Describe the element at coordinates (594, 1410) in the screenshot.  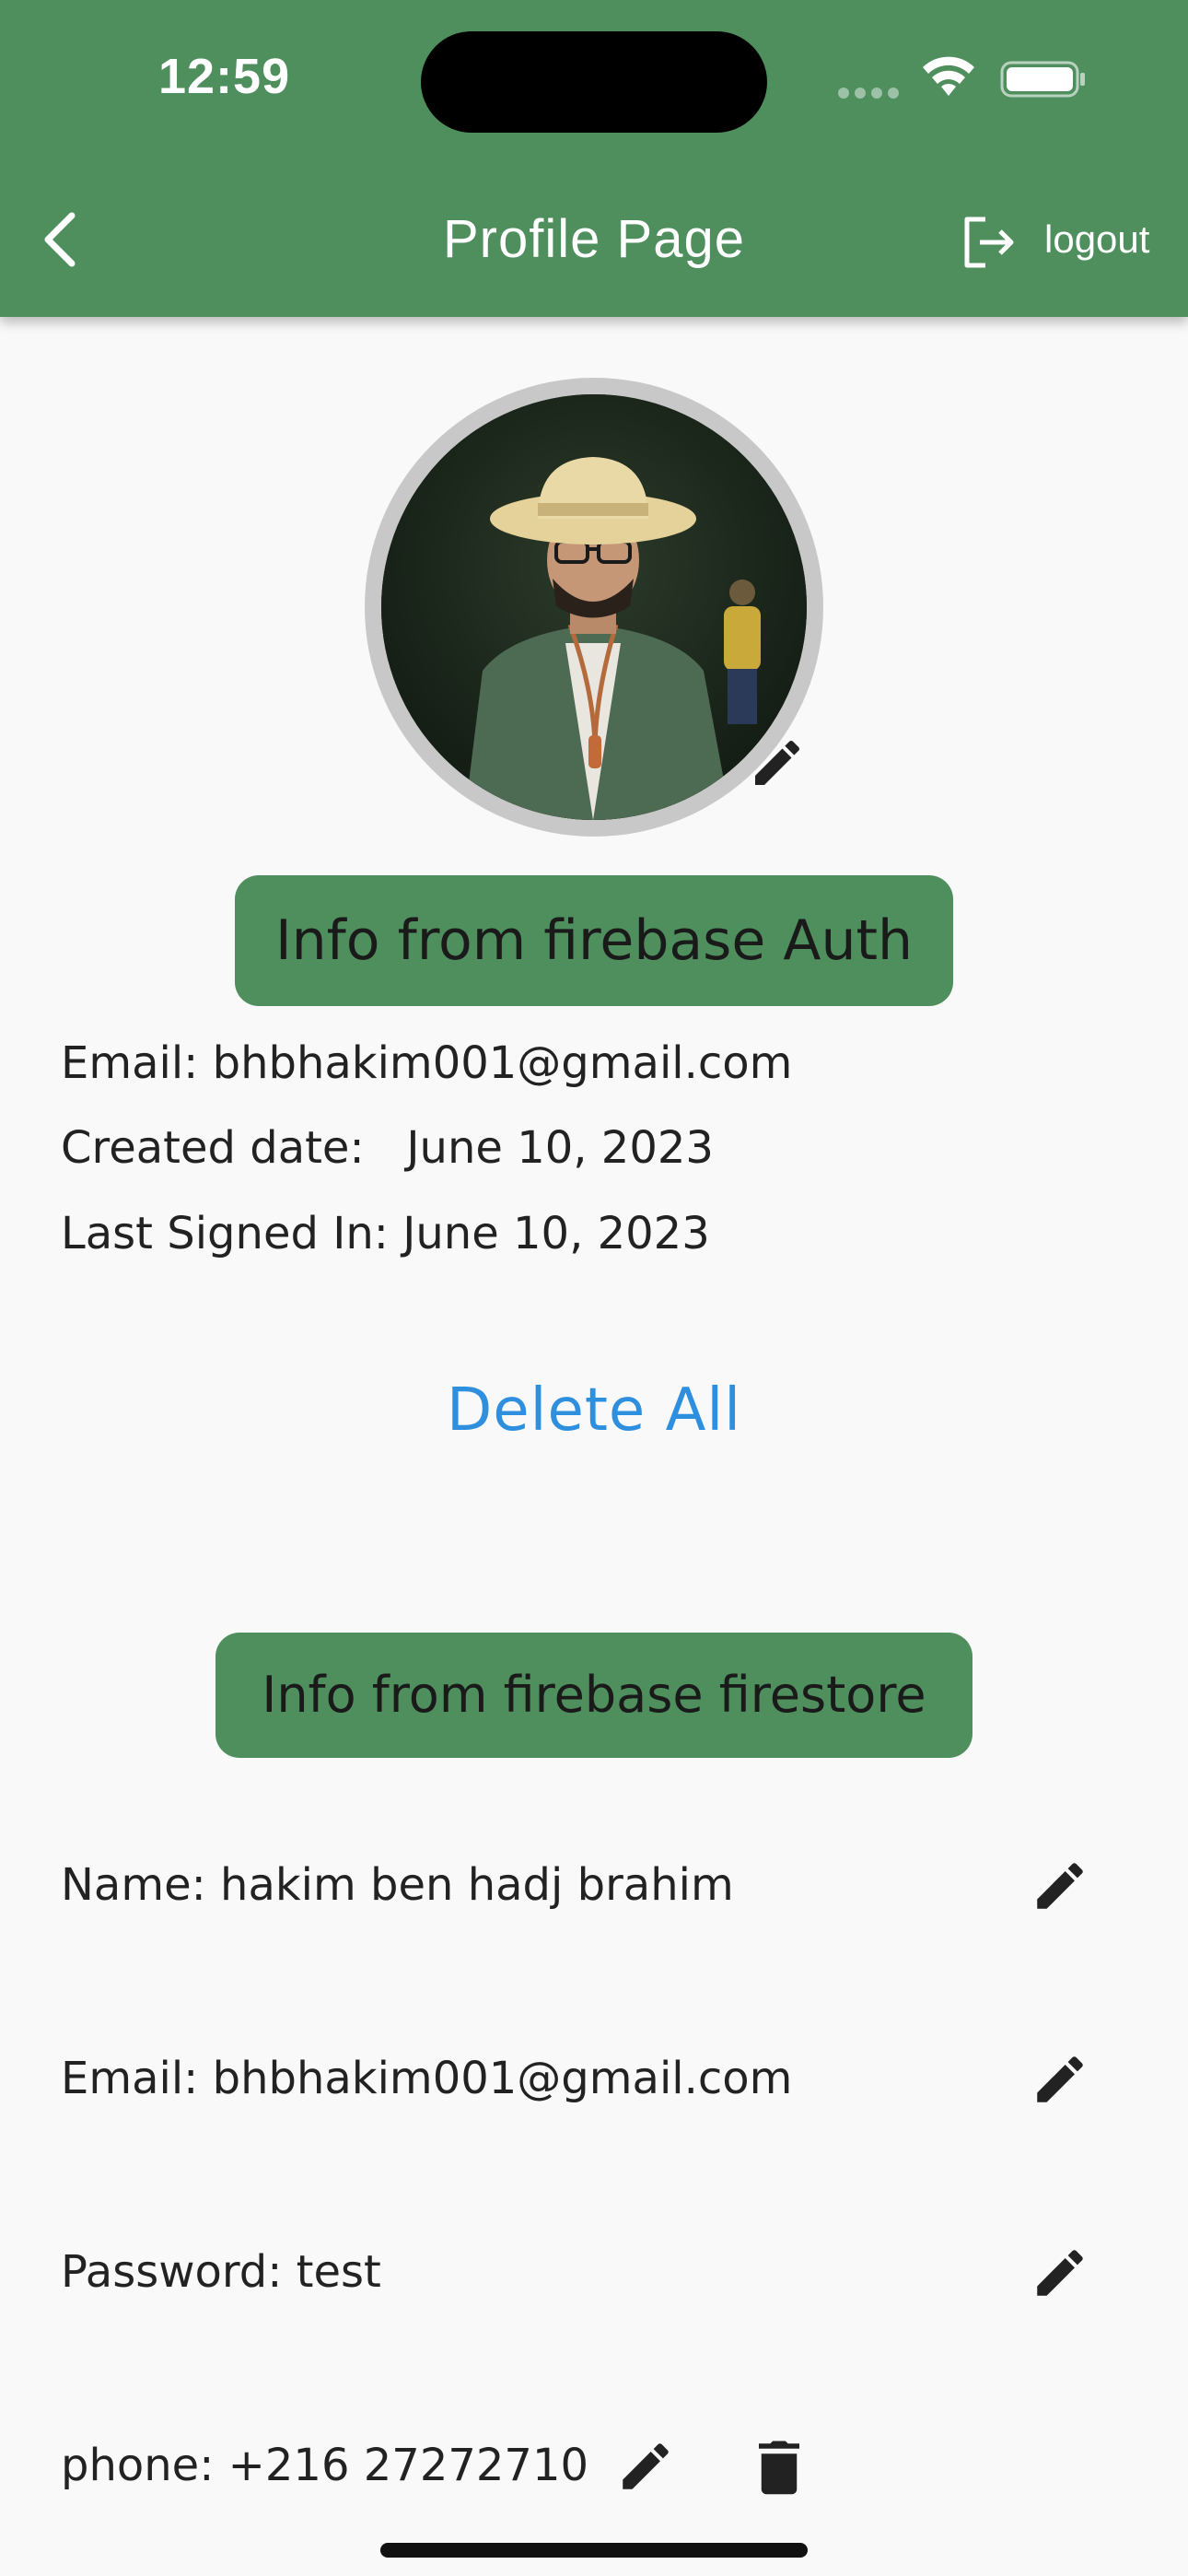
I see `delete-all-button: Delete All` at that location.